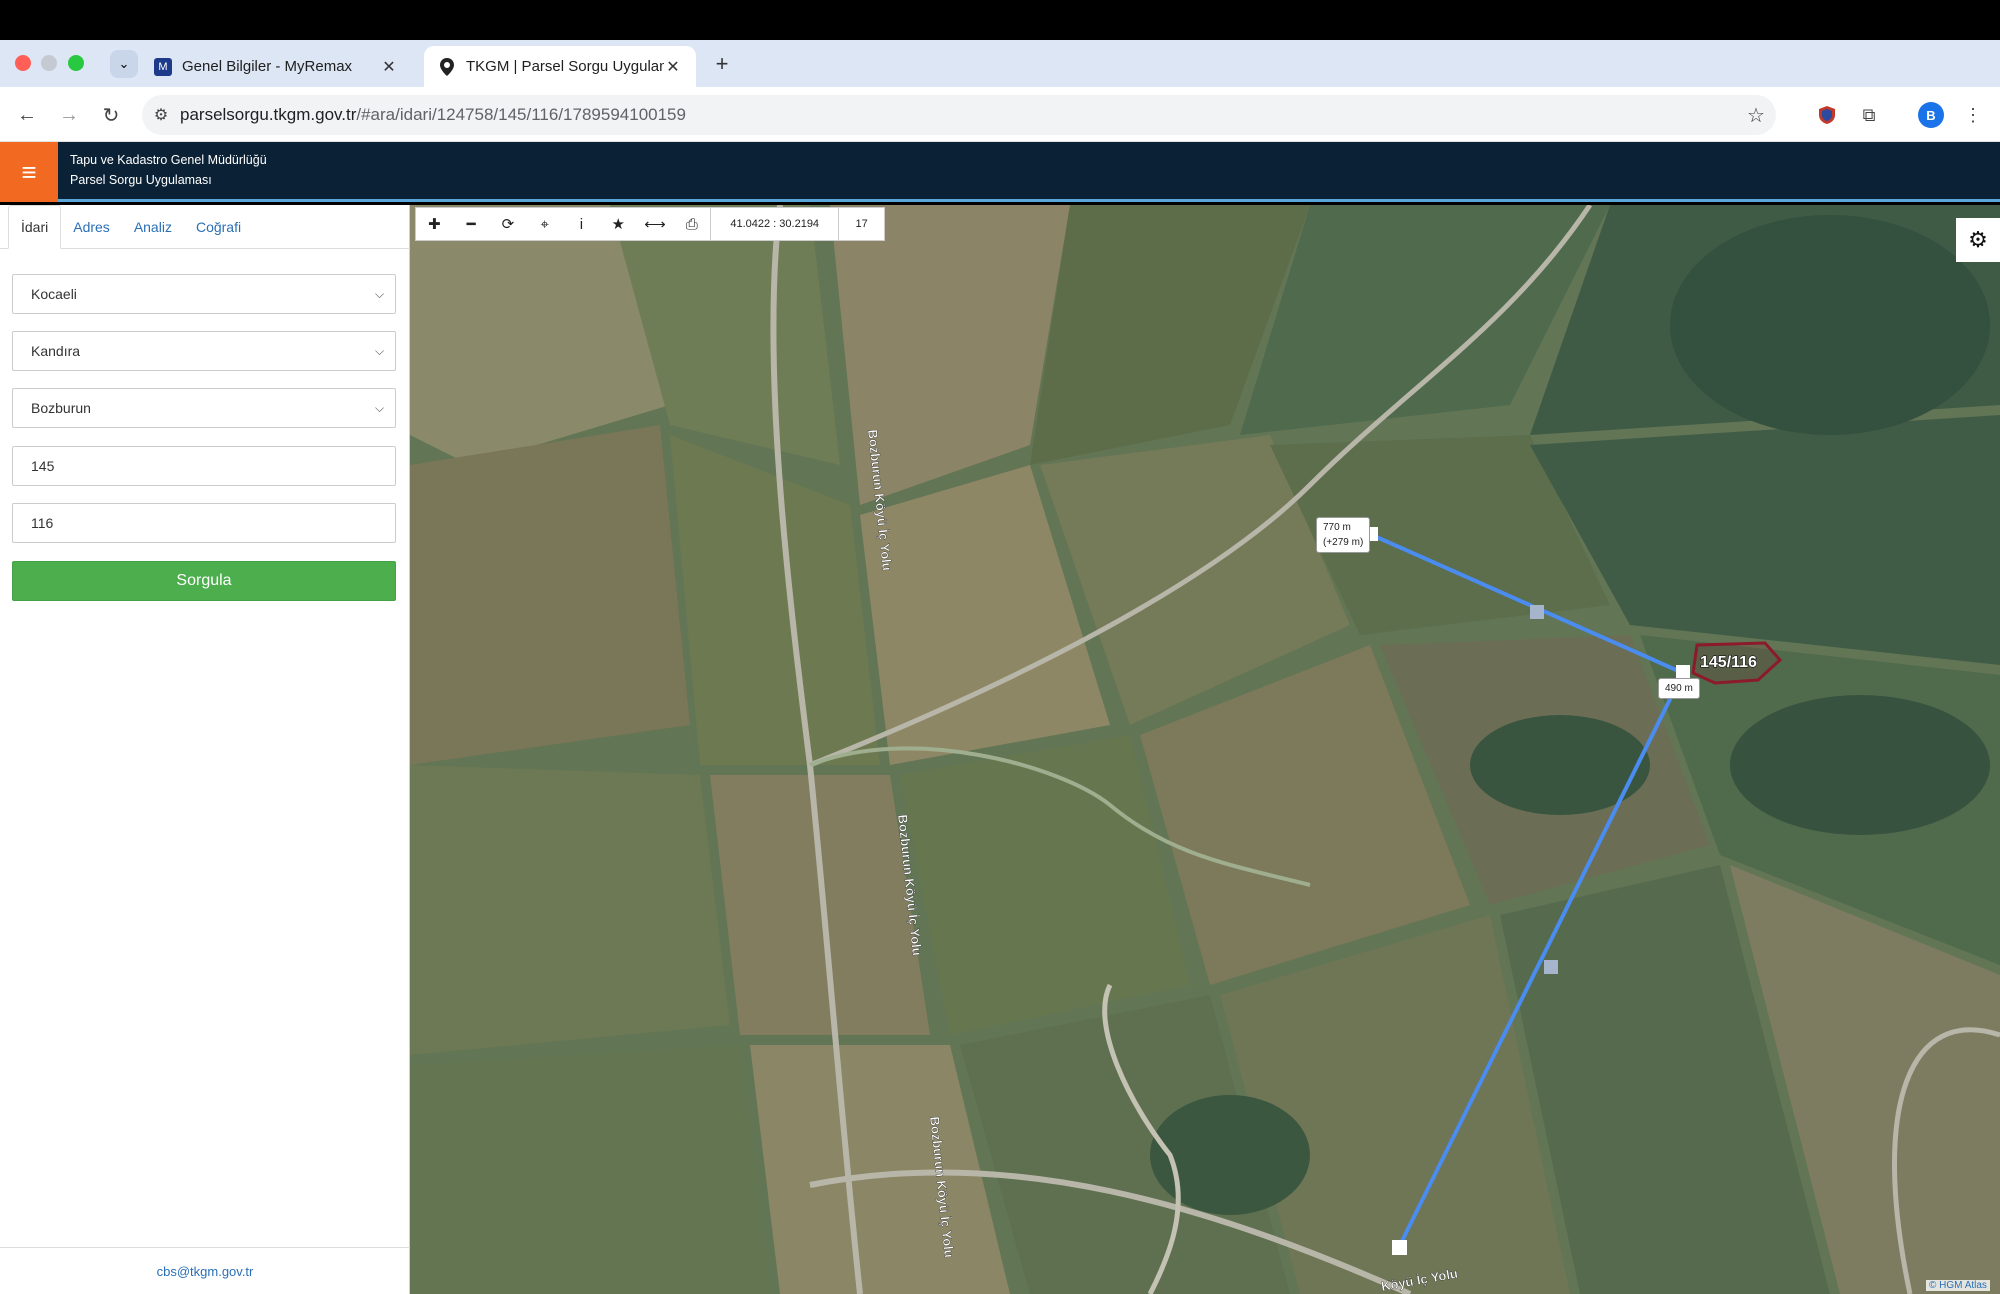 Image resolution: width=2000 pixels, height=1294 pixels. Describe the element at coordinates (205, 1270) in the screenshot. I see `contact-email-link: cbs@tkgm.gov.tr` at that location.